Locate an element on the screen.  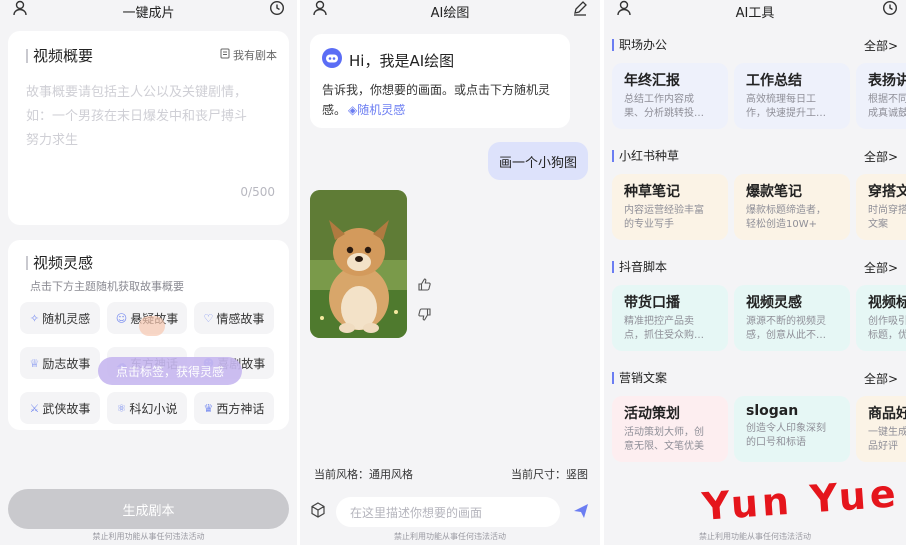
script-link: 我有剧本 is located at coordinates (248, 55).